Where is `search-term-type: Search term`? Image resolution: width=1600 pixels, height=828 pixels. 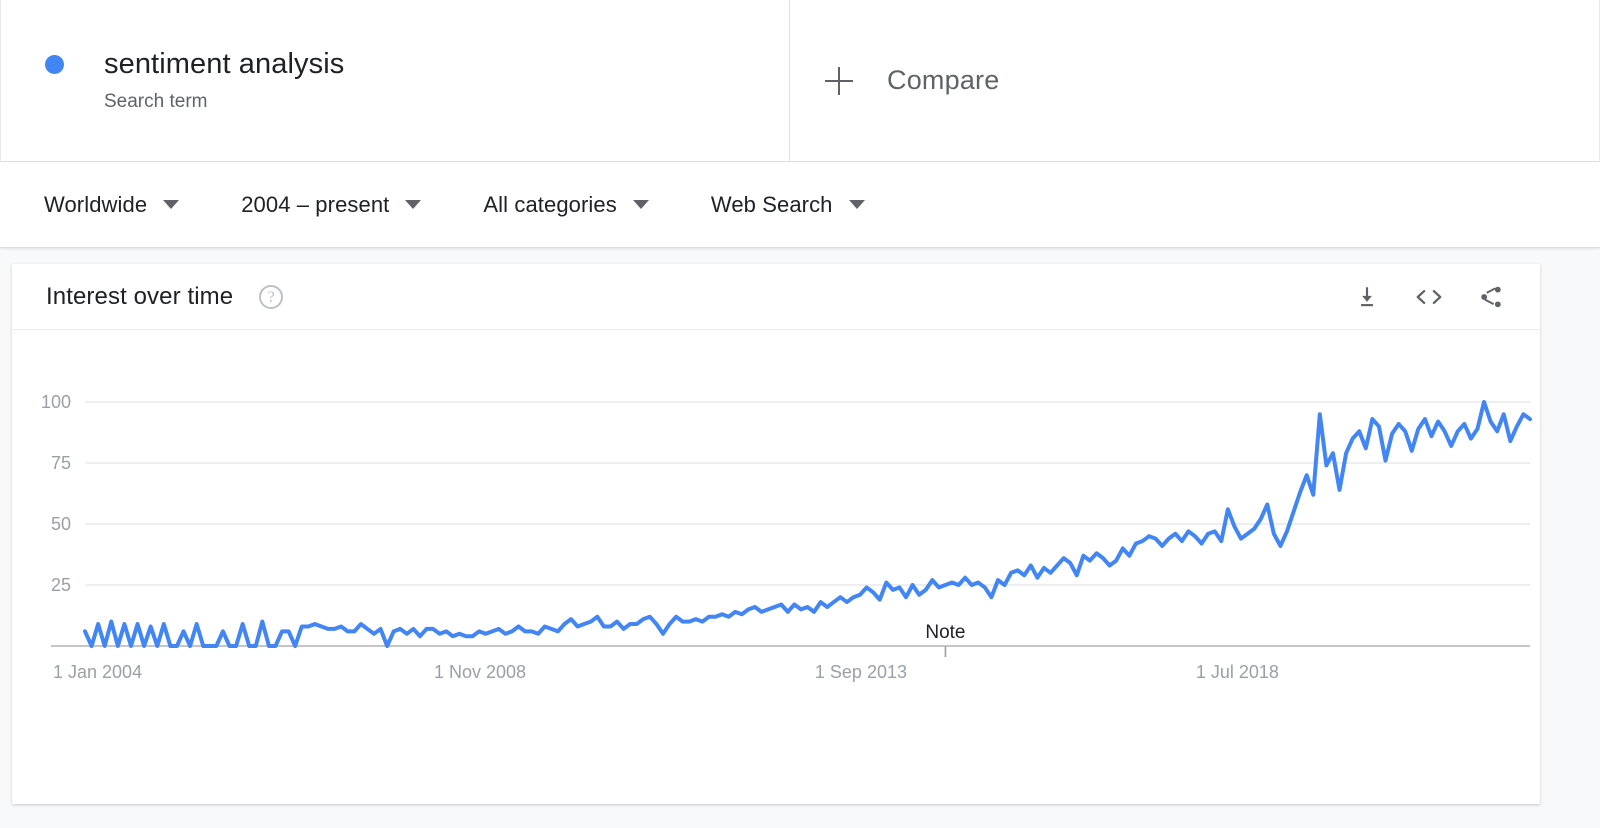
search-term-type: Search term is located at coordinates (156, 101).